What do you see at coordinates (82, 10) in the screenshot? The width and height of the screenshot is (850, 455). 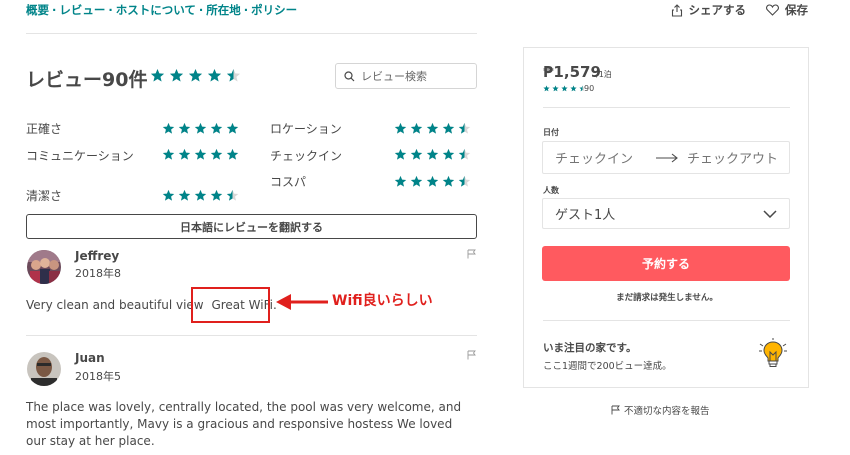 I see `nav-link-reviews: レビュー` at bounding box center [82, 10].